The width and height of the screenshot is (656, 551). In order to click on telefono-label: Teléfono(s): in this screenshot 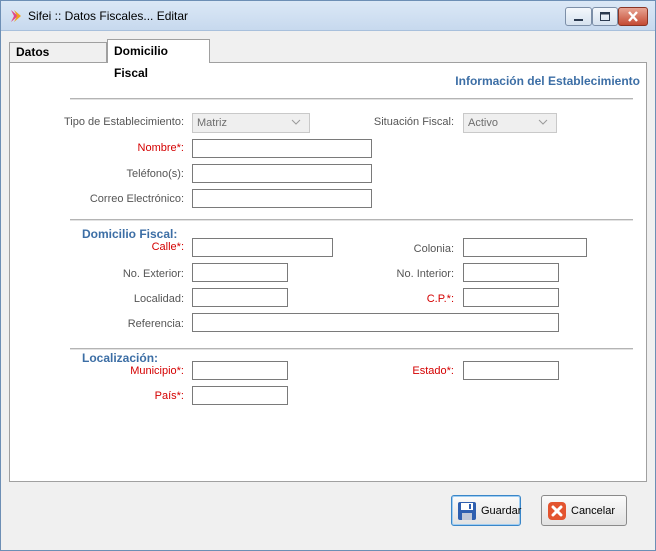, I will do `click(155, 174)`.